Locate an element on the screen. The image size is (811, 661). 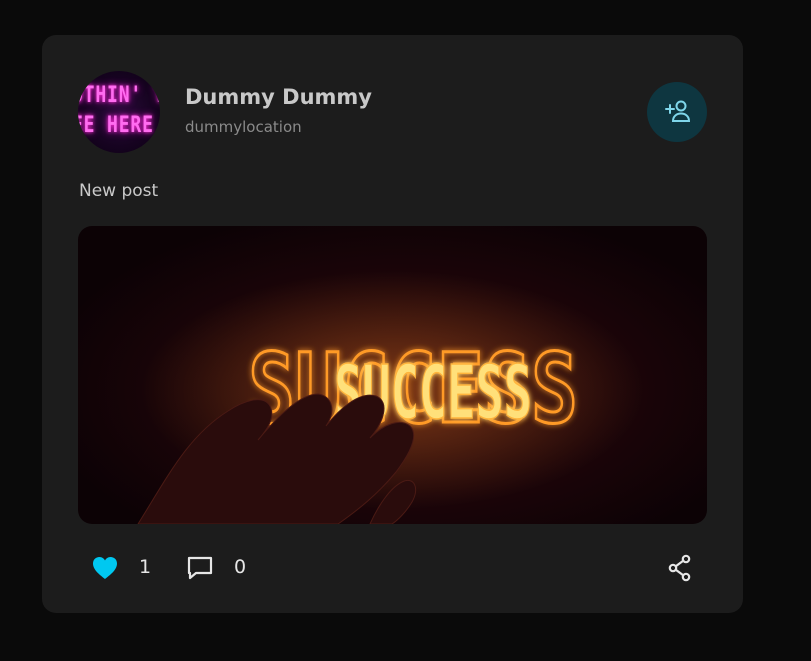
avatar-text-line-1: OTHIN' T is located at coordinates (119, 95).